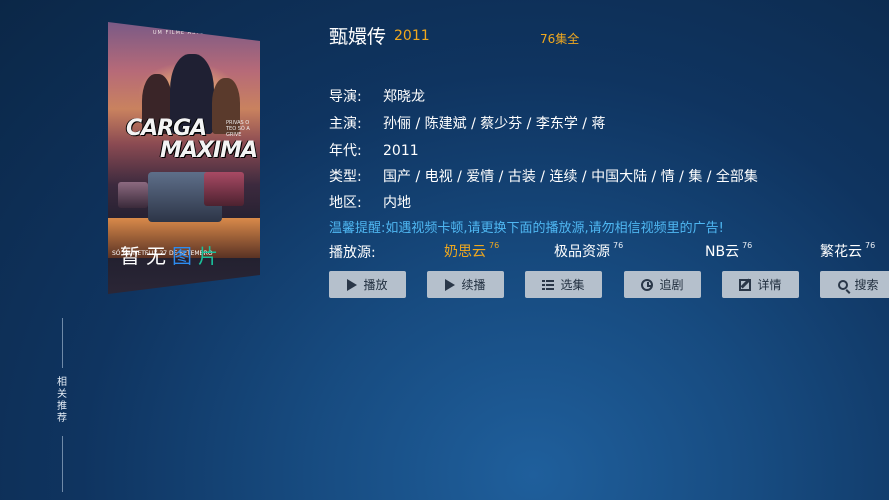  Describe the element at coordinates (841, 252) in the screenshot. I see `source-name: 繁花云` at that location.